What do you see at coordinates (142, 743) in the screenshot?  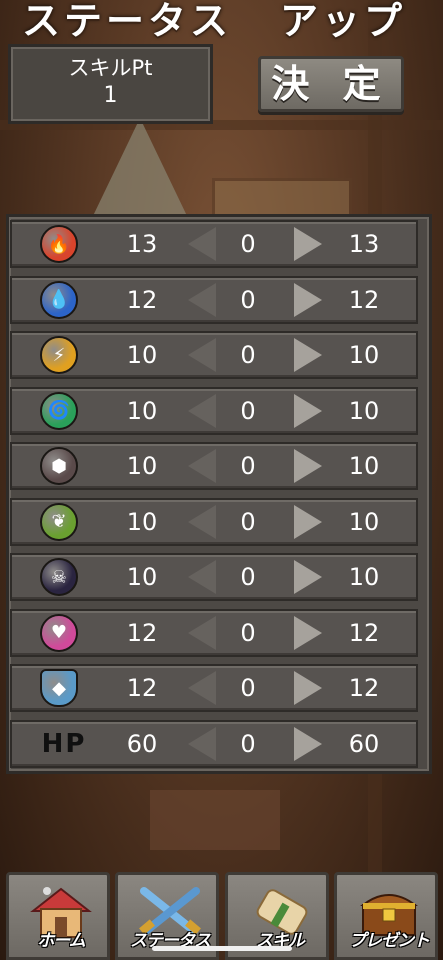 I see `stat-base-value: 60` at bounding box center [142, 743].